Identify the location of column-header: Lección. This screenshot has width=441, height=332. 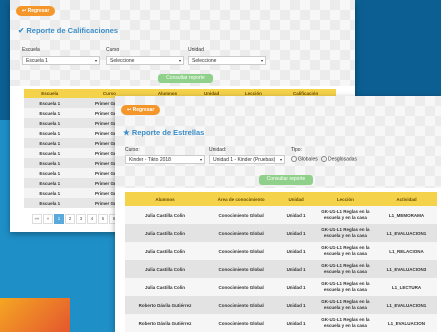
(345, 199).